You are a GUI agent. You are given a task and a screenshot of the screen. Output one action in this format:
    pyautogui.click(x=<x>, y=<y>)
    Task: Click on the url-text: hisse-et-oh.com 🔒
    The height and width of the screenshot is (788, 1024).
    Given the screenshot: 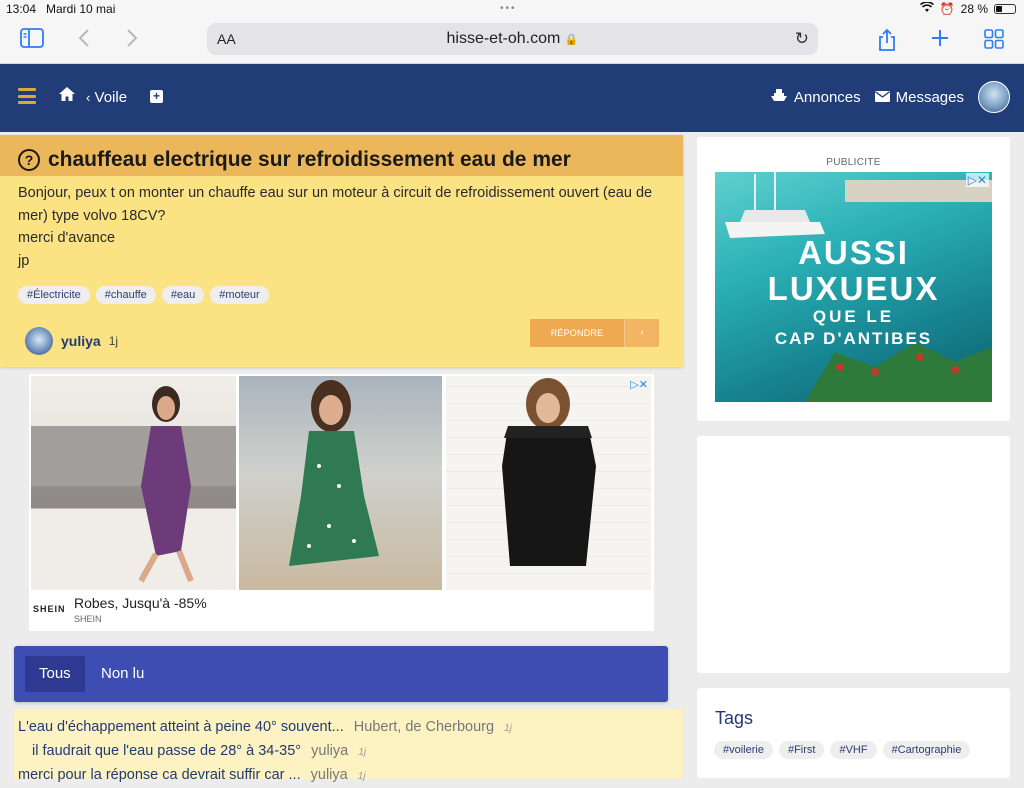 What is the action you would take?
    pyautogui.click(x=512, y=39)
    